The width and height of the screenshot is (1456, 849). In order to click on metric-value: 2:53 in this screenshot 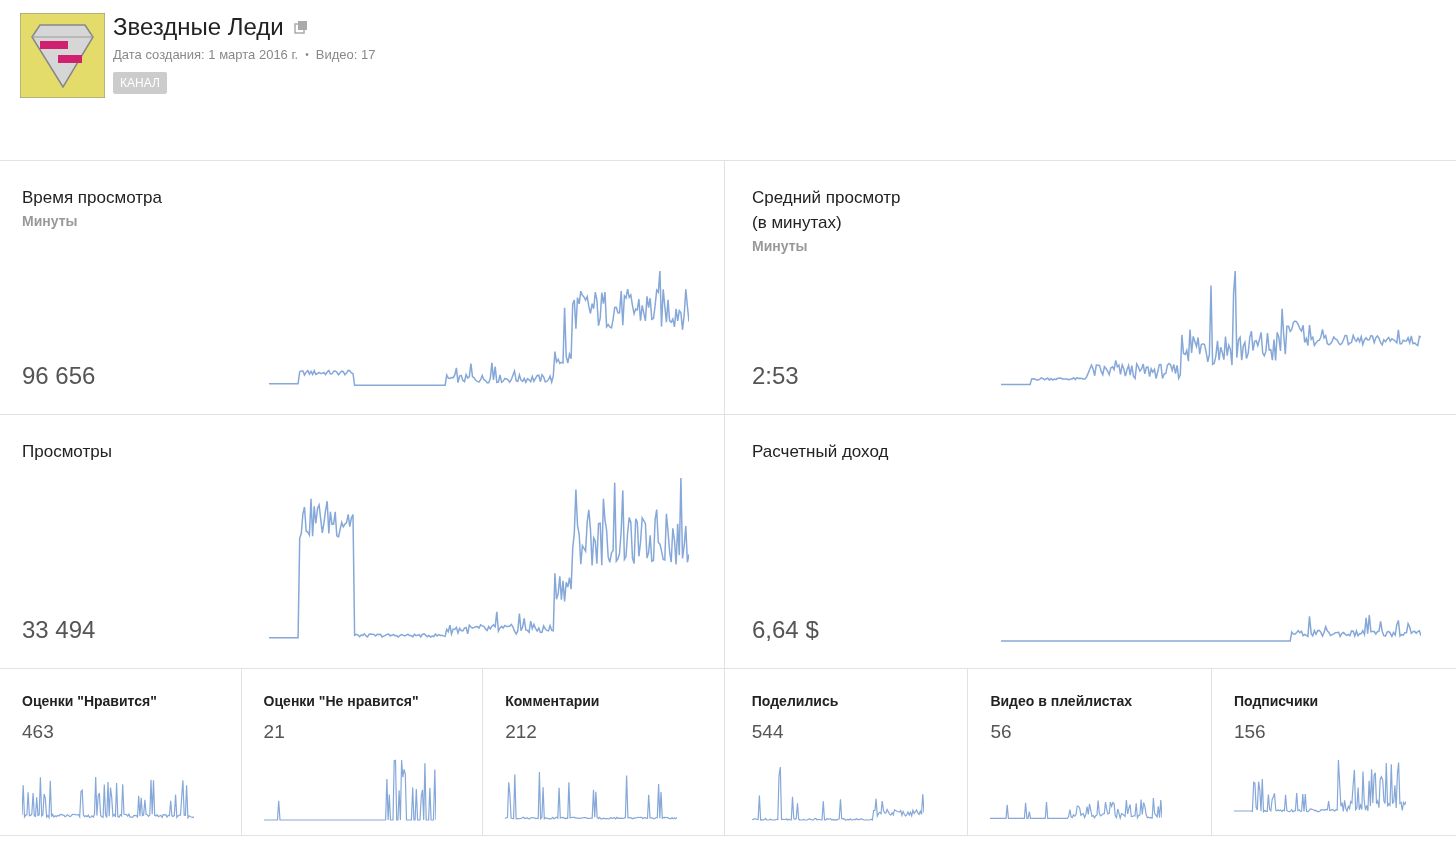, I will do `click(776, 376)`.